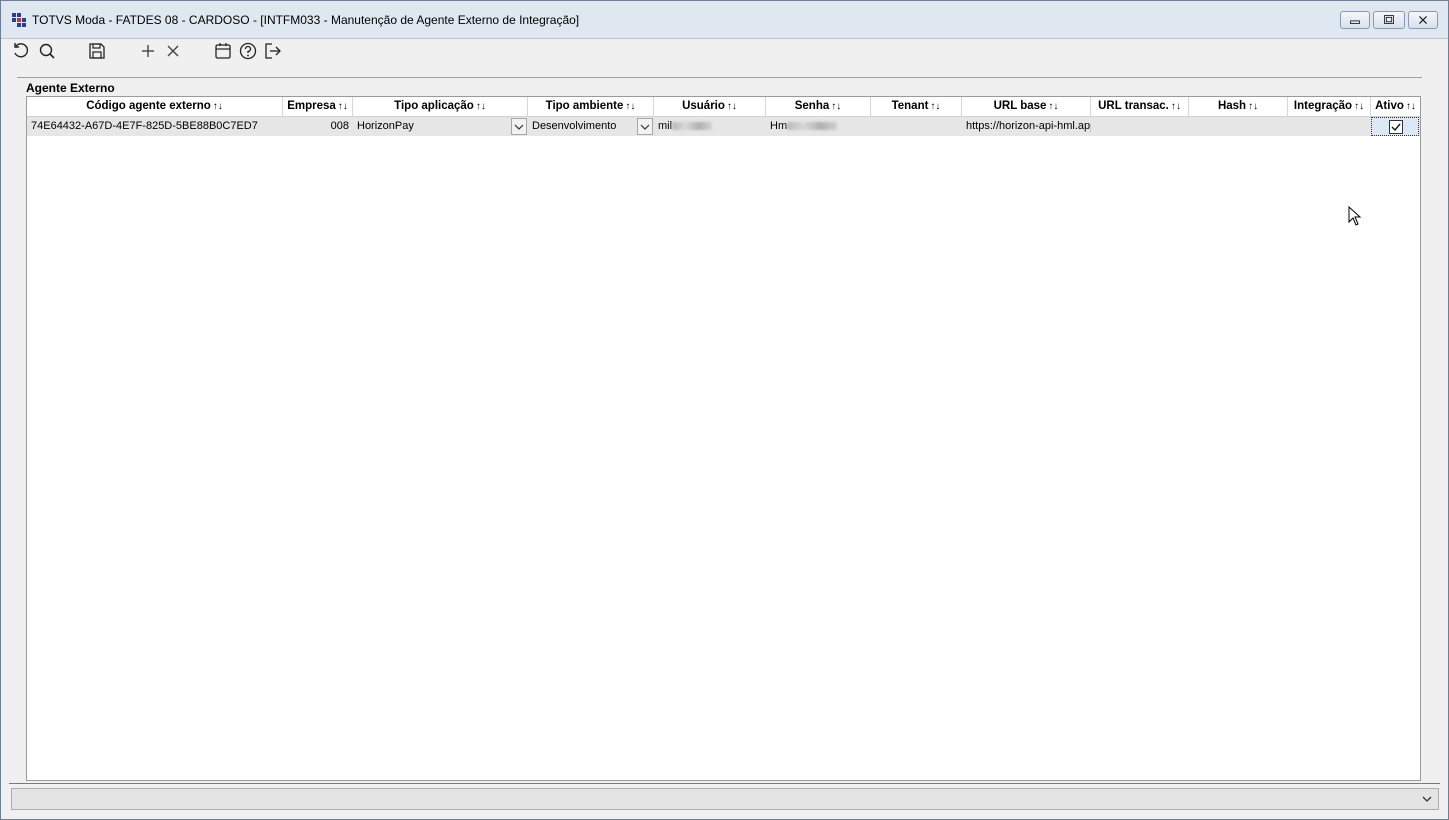  Describe the element at coordinates (440, 107) in the screenshot. I see `col-header-tipo-aplicacao: Tipo aplicação ↑↓` at that location.